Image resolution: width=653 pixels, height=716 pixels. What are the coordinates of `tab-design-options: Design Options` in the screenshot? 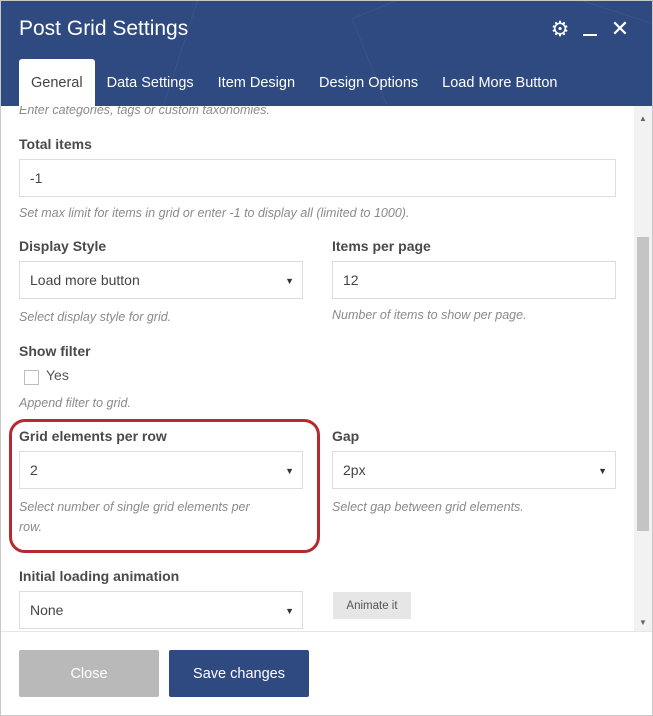 It's located at (368, 82).